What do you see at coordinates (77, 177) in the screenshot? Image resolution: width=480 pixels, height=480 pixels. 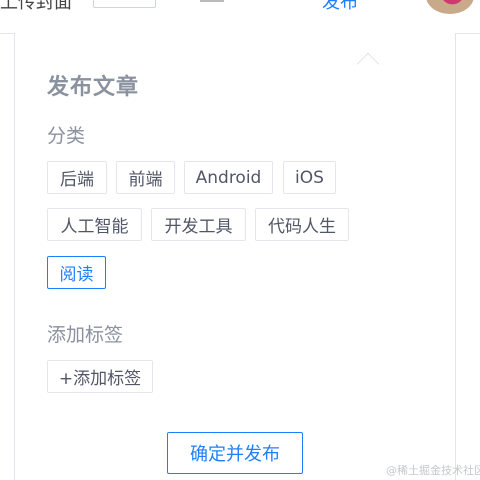 I see `category-chip-backend: 后端` at bounding box center [77, 177].